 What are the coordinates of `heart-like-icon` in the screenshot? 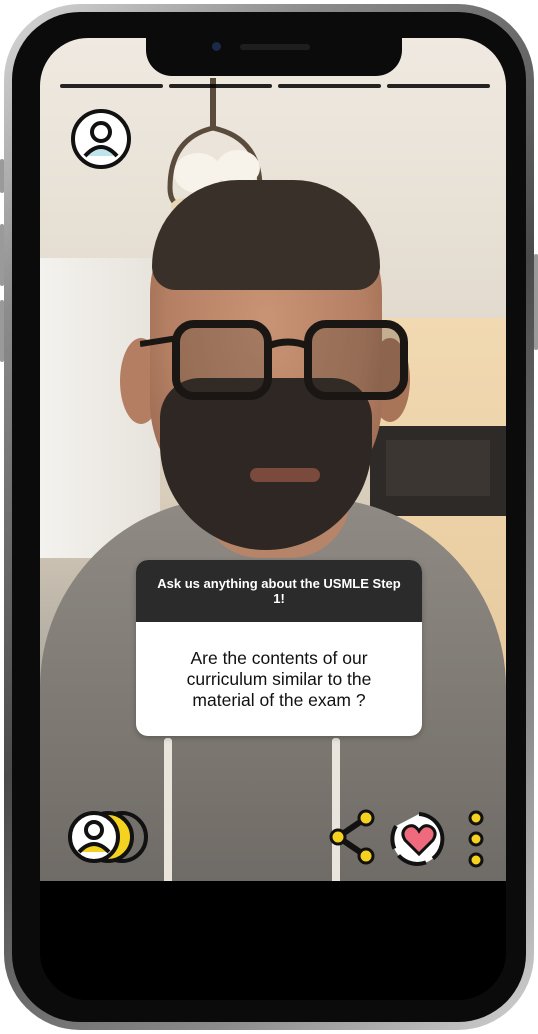 It's located at (419, 839).